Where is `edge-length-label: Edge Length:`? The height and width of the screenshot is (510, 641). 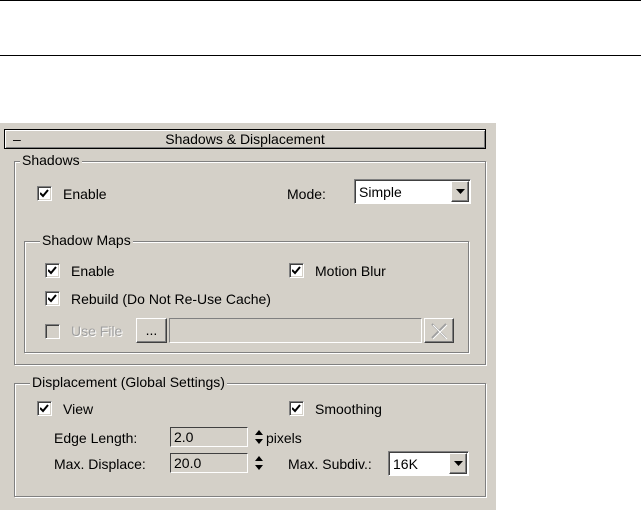 edge-length-label: Edge Length: is located at coordinates (96, 438).